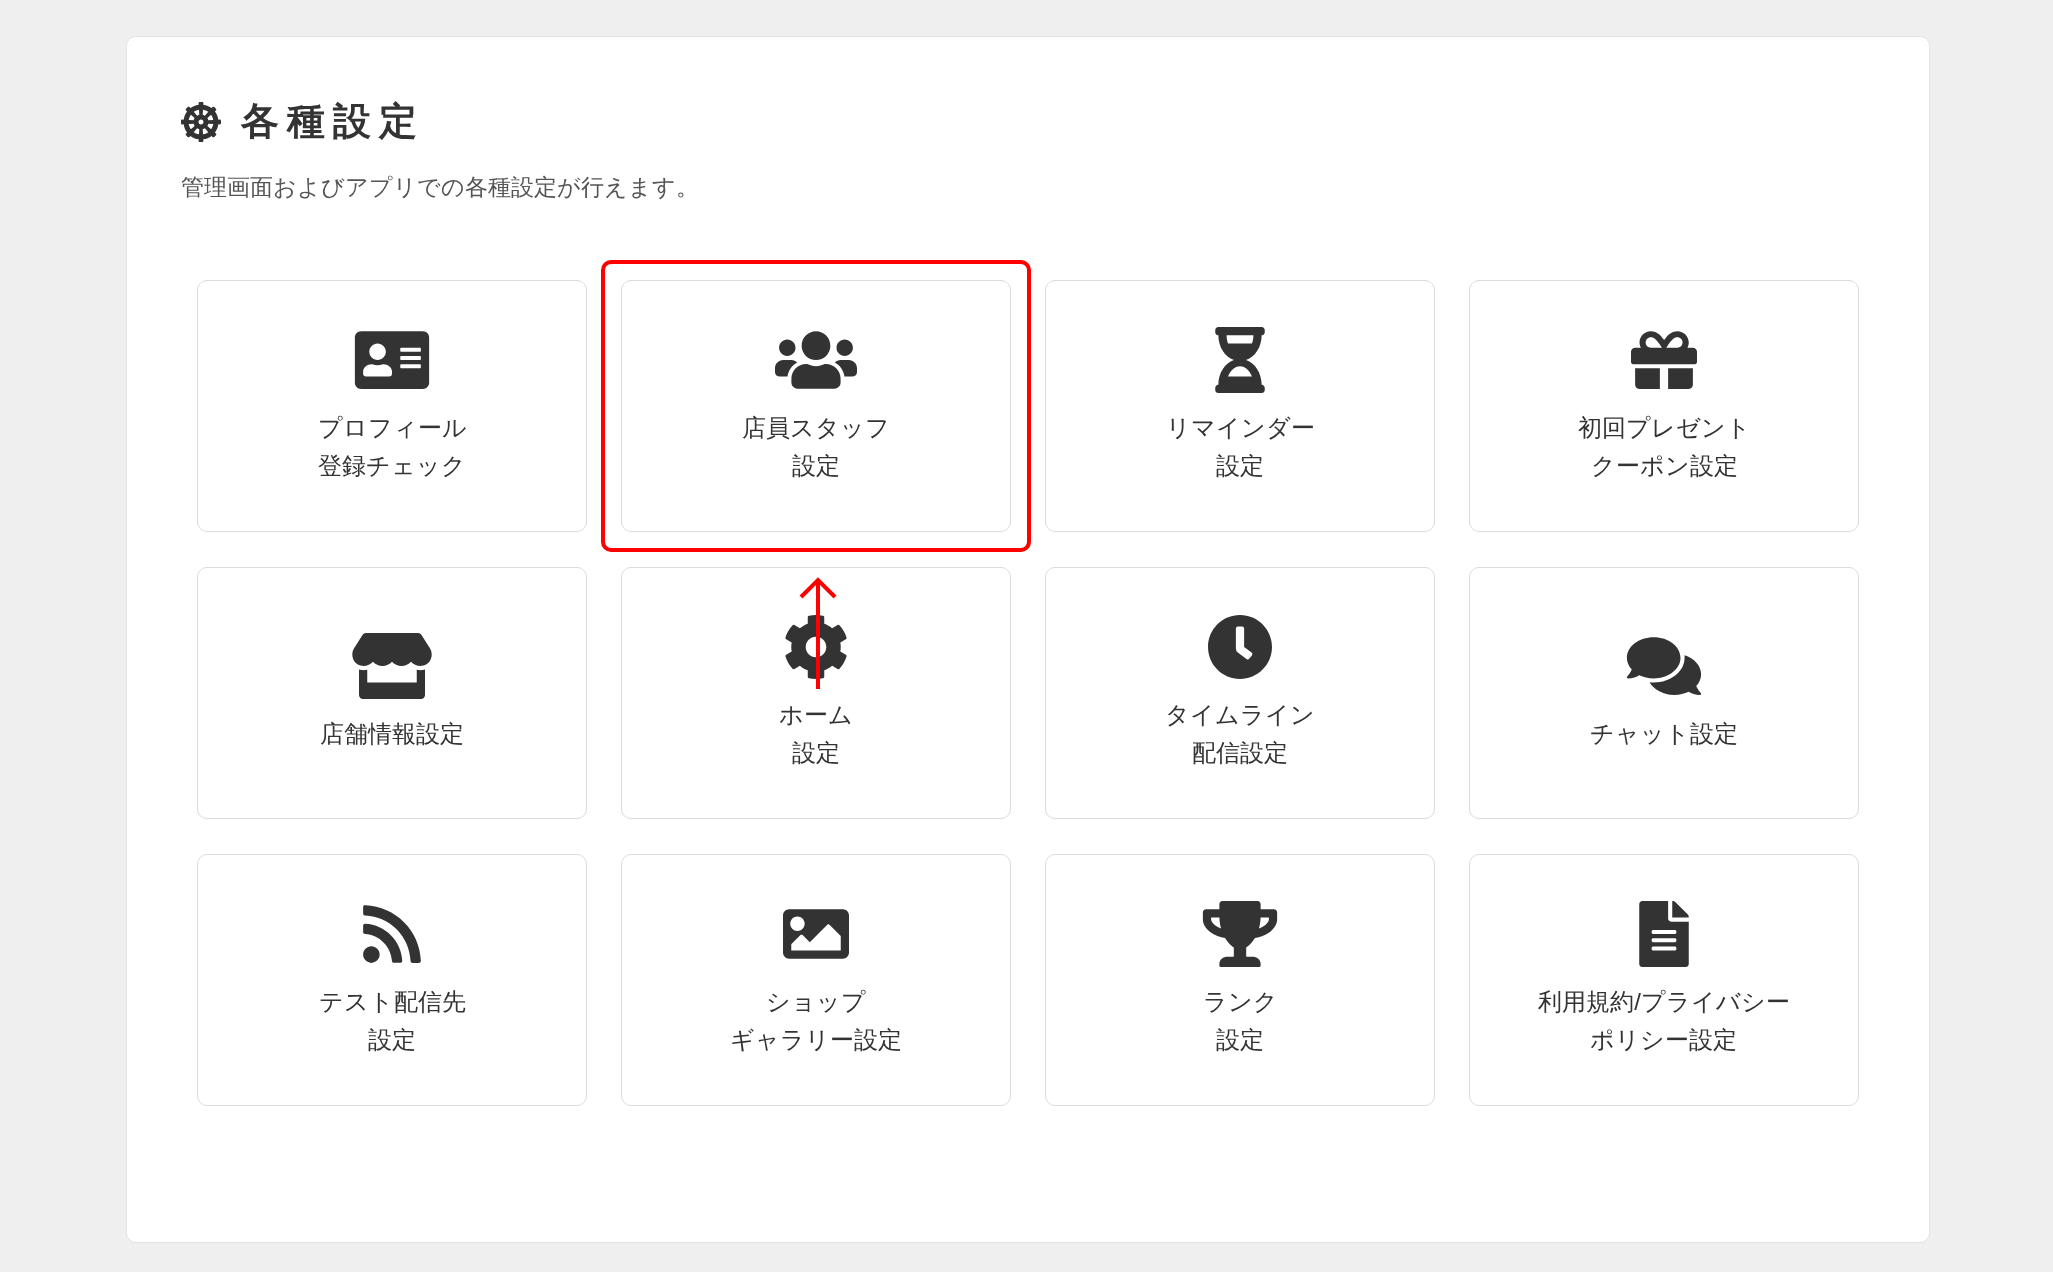 Image resolution: width=2053 pixels, height=1272 pixels. I want to click on settings-tile: テスト配信先 設定, so click(392, 979).